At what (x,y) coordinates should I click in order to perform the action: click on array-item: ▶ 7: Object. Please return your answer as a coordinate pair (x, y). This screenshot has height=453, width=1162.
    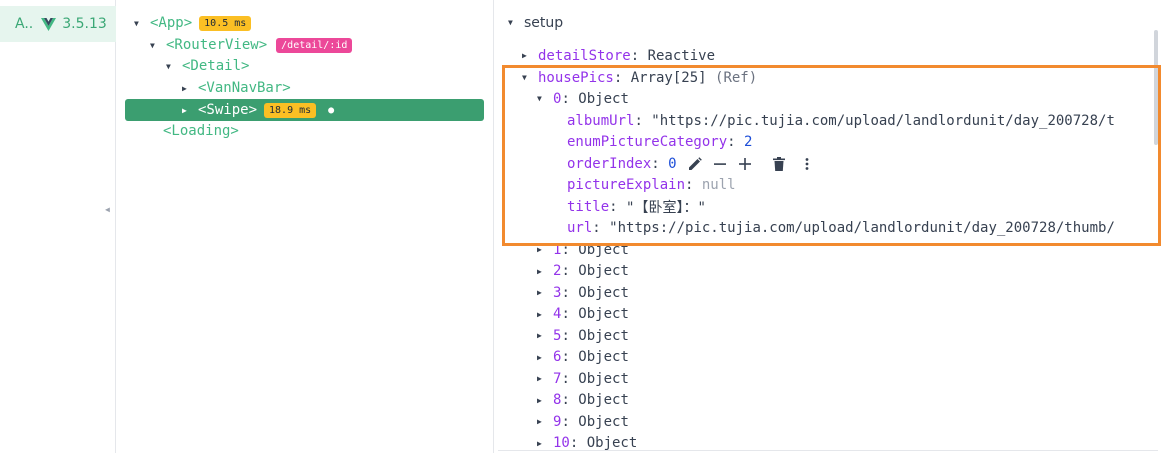
    Looking at the image, I should click on (583, 378).